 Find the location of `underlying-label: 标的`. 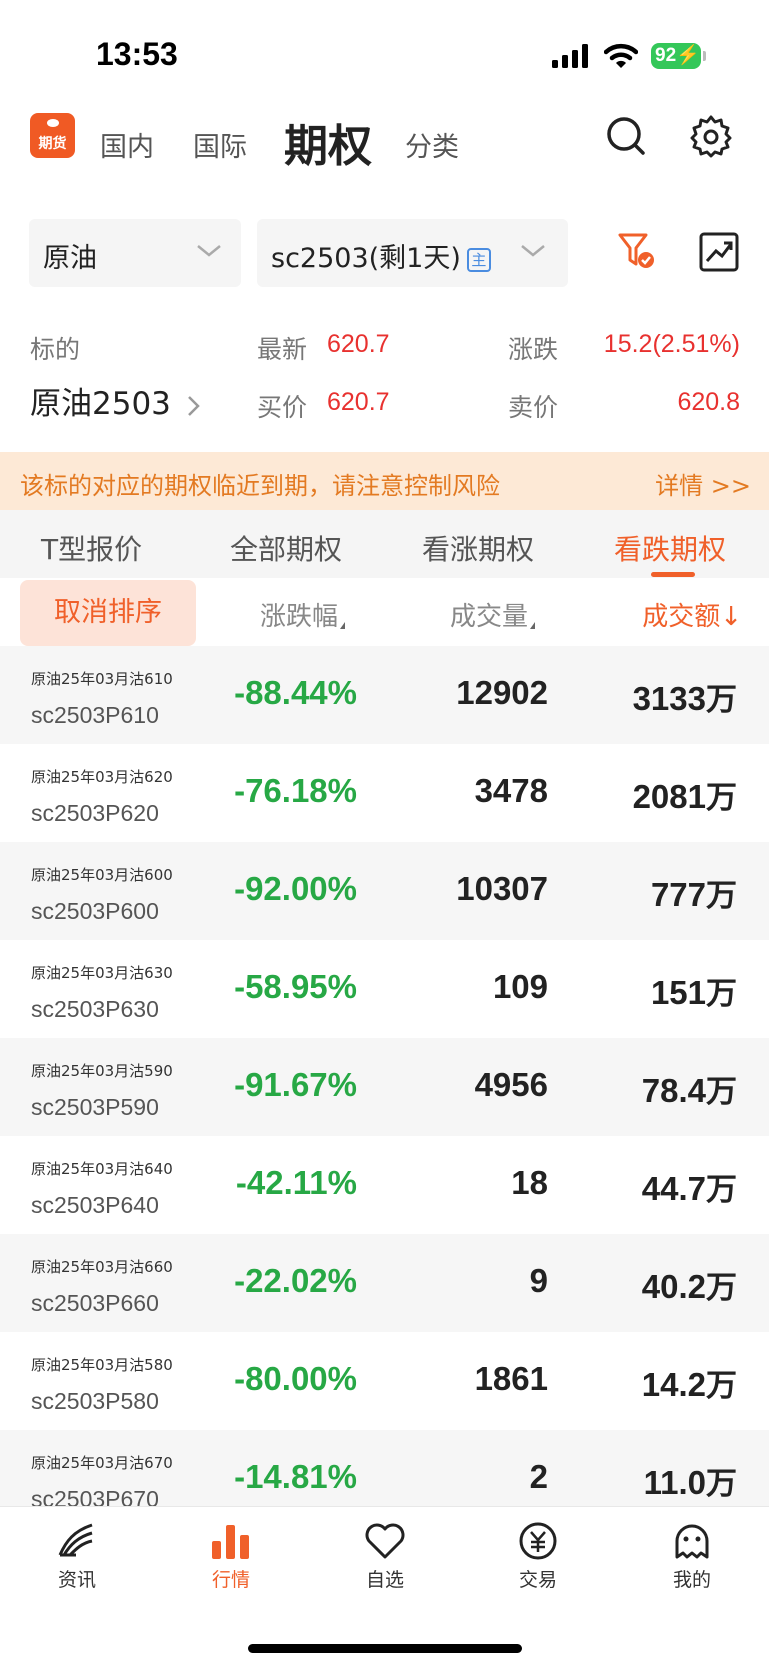

underlying-label: 标的 is located at coordinates (55, 349).